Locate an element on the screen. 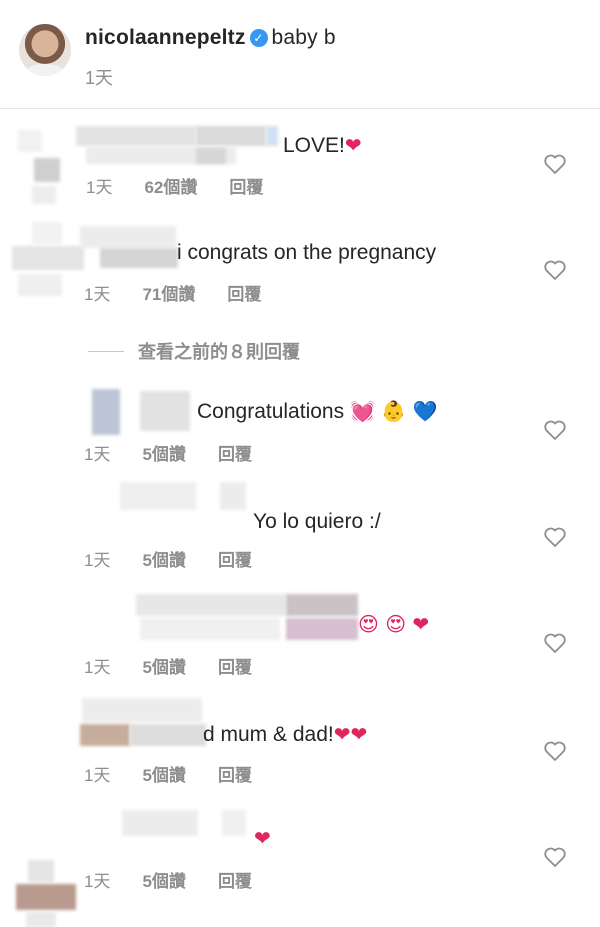 This screenshot has width=600, height=927. reply-item: ❤ 1天 5個讚 回覆 is located at coordinates (300, 866).